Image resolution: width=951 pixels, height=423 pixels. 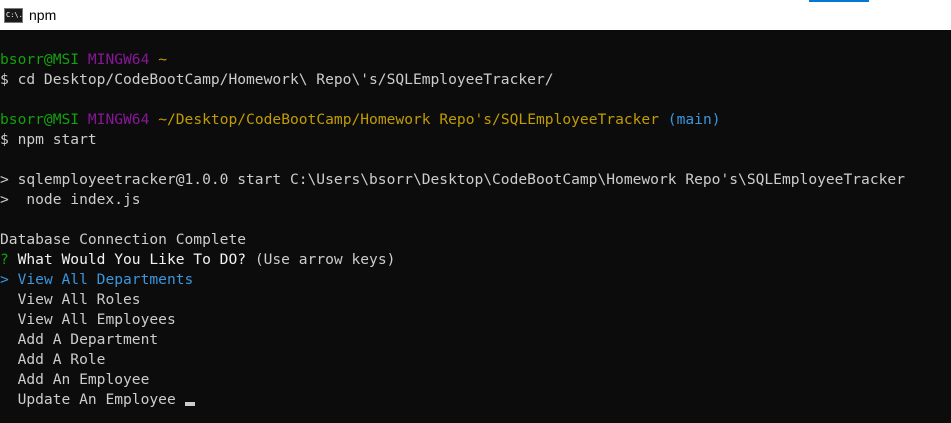 I want to click on question-mark-icon: ?, so click(x=4, y=259).